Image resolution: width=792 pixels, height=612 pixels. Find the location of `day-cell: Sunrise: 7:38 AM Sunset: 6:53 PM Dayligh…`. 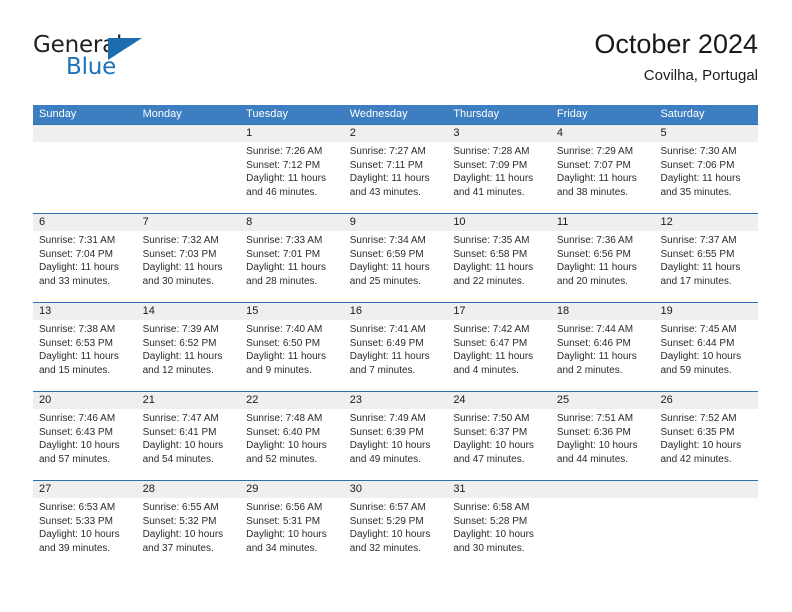

day-cell: Sunrise: 7:38 AM Sunset: 6:53 PM Dayligh… is located at coordinates (85, 355).